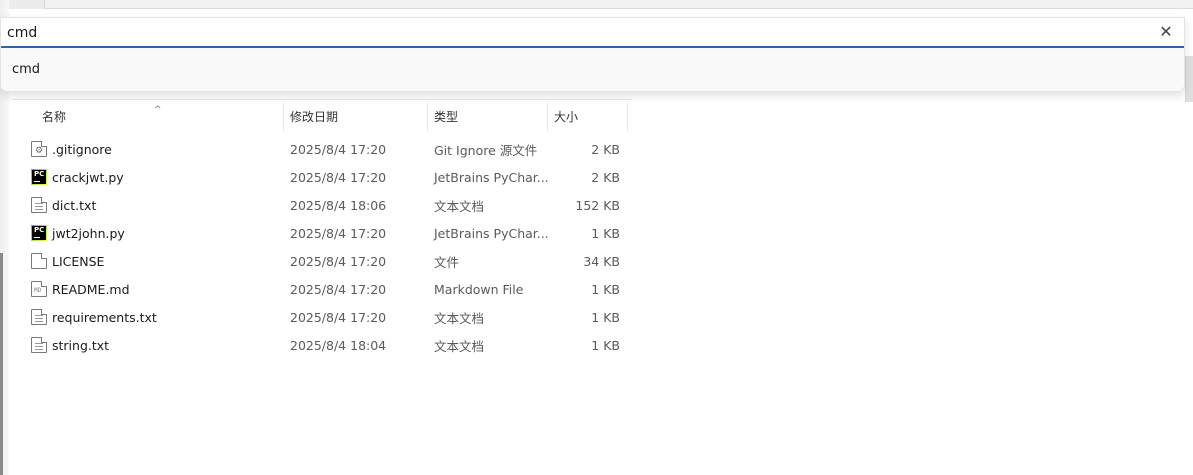  Describe the element at coordinates (147, 289) in the screenshot. I see `file-name-cell: MD README.md` at that location.